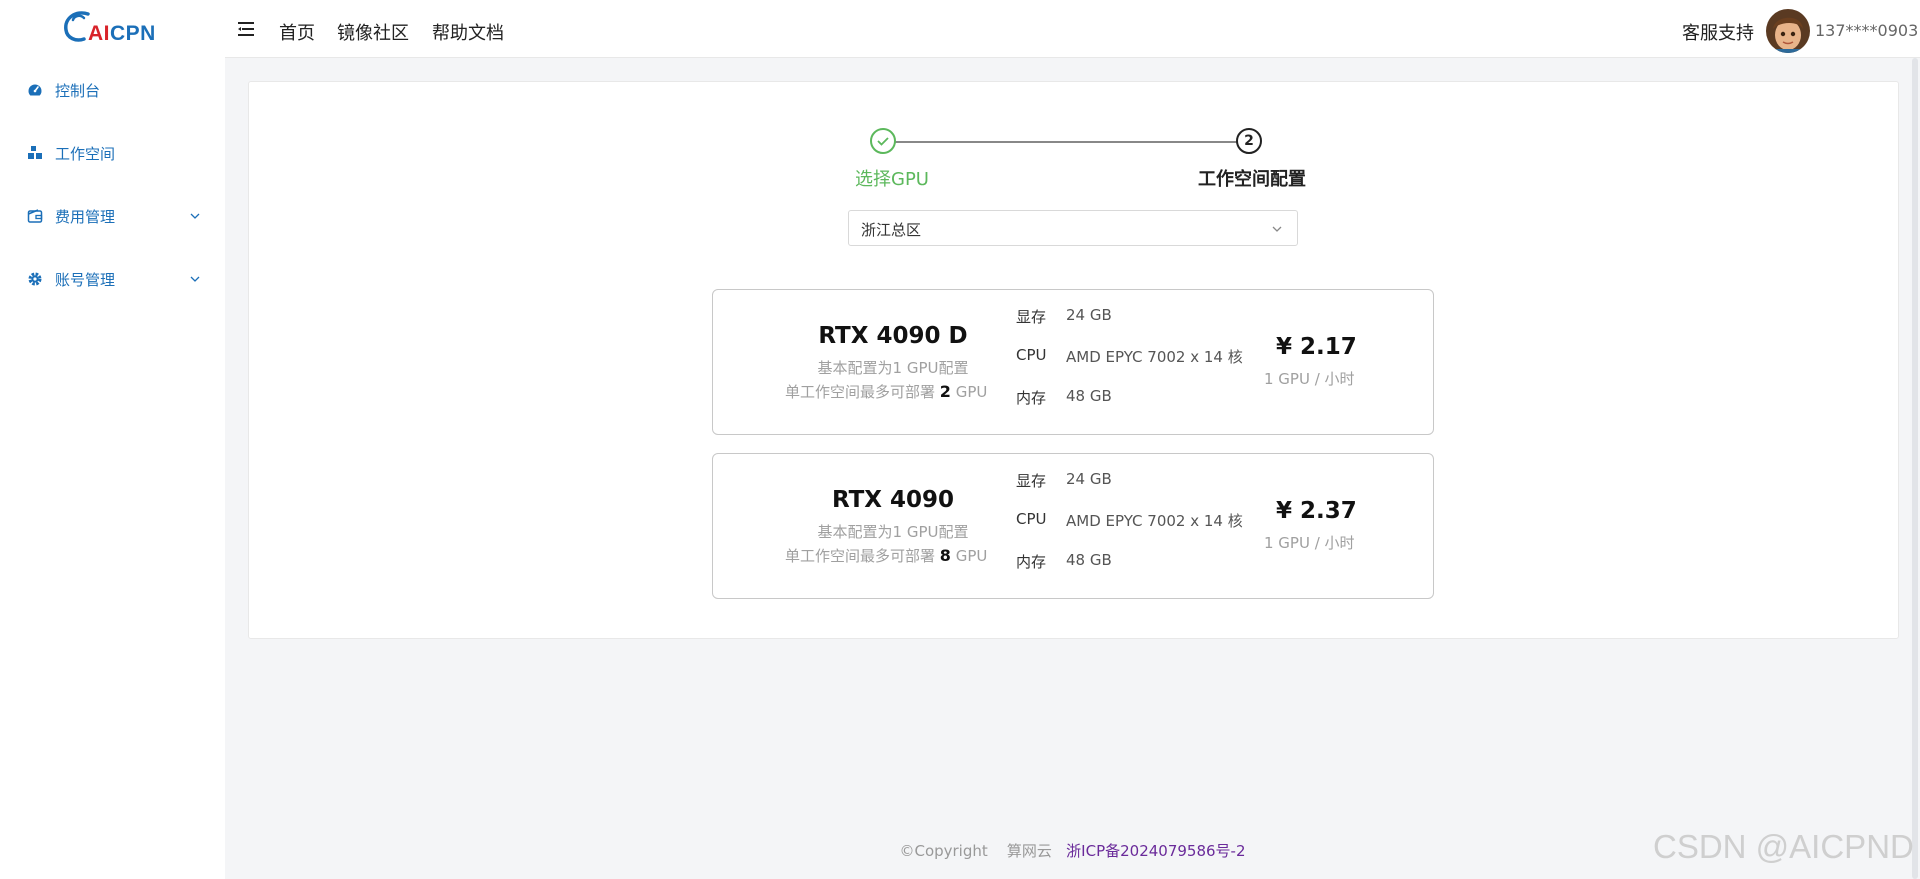  I want to click on customer-support-link: 客服支持, so click(1718, 32).